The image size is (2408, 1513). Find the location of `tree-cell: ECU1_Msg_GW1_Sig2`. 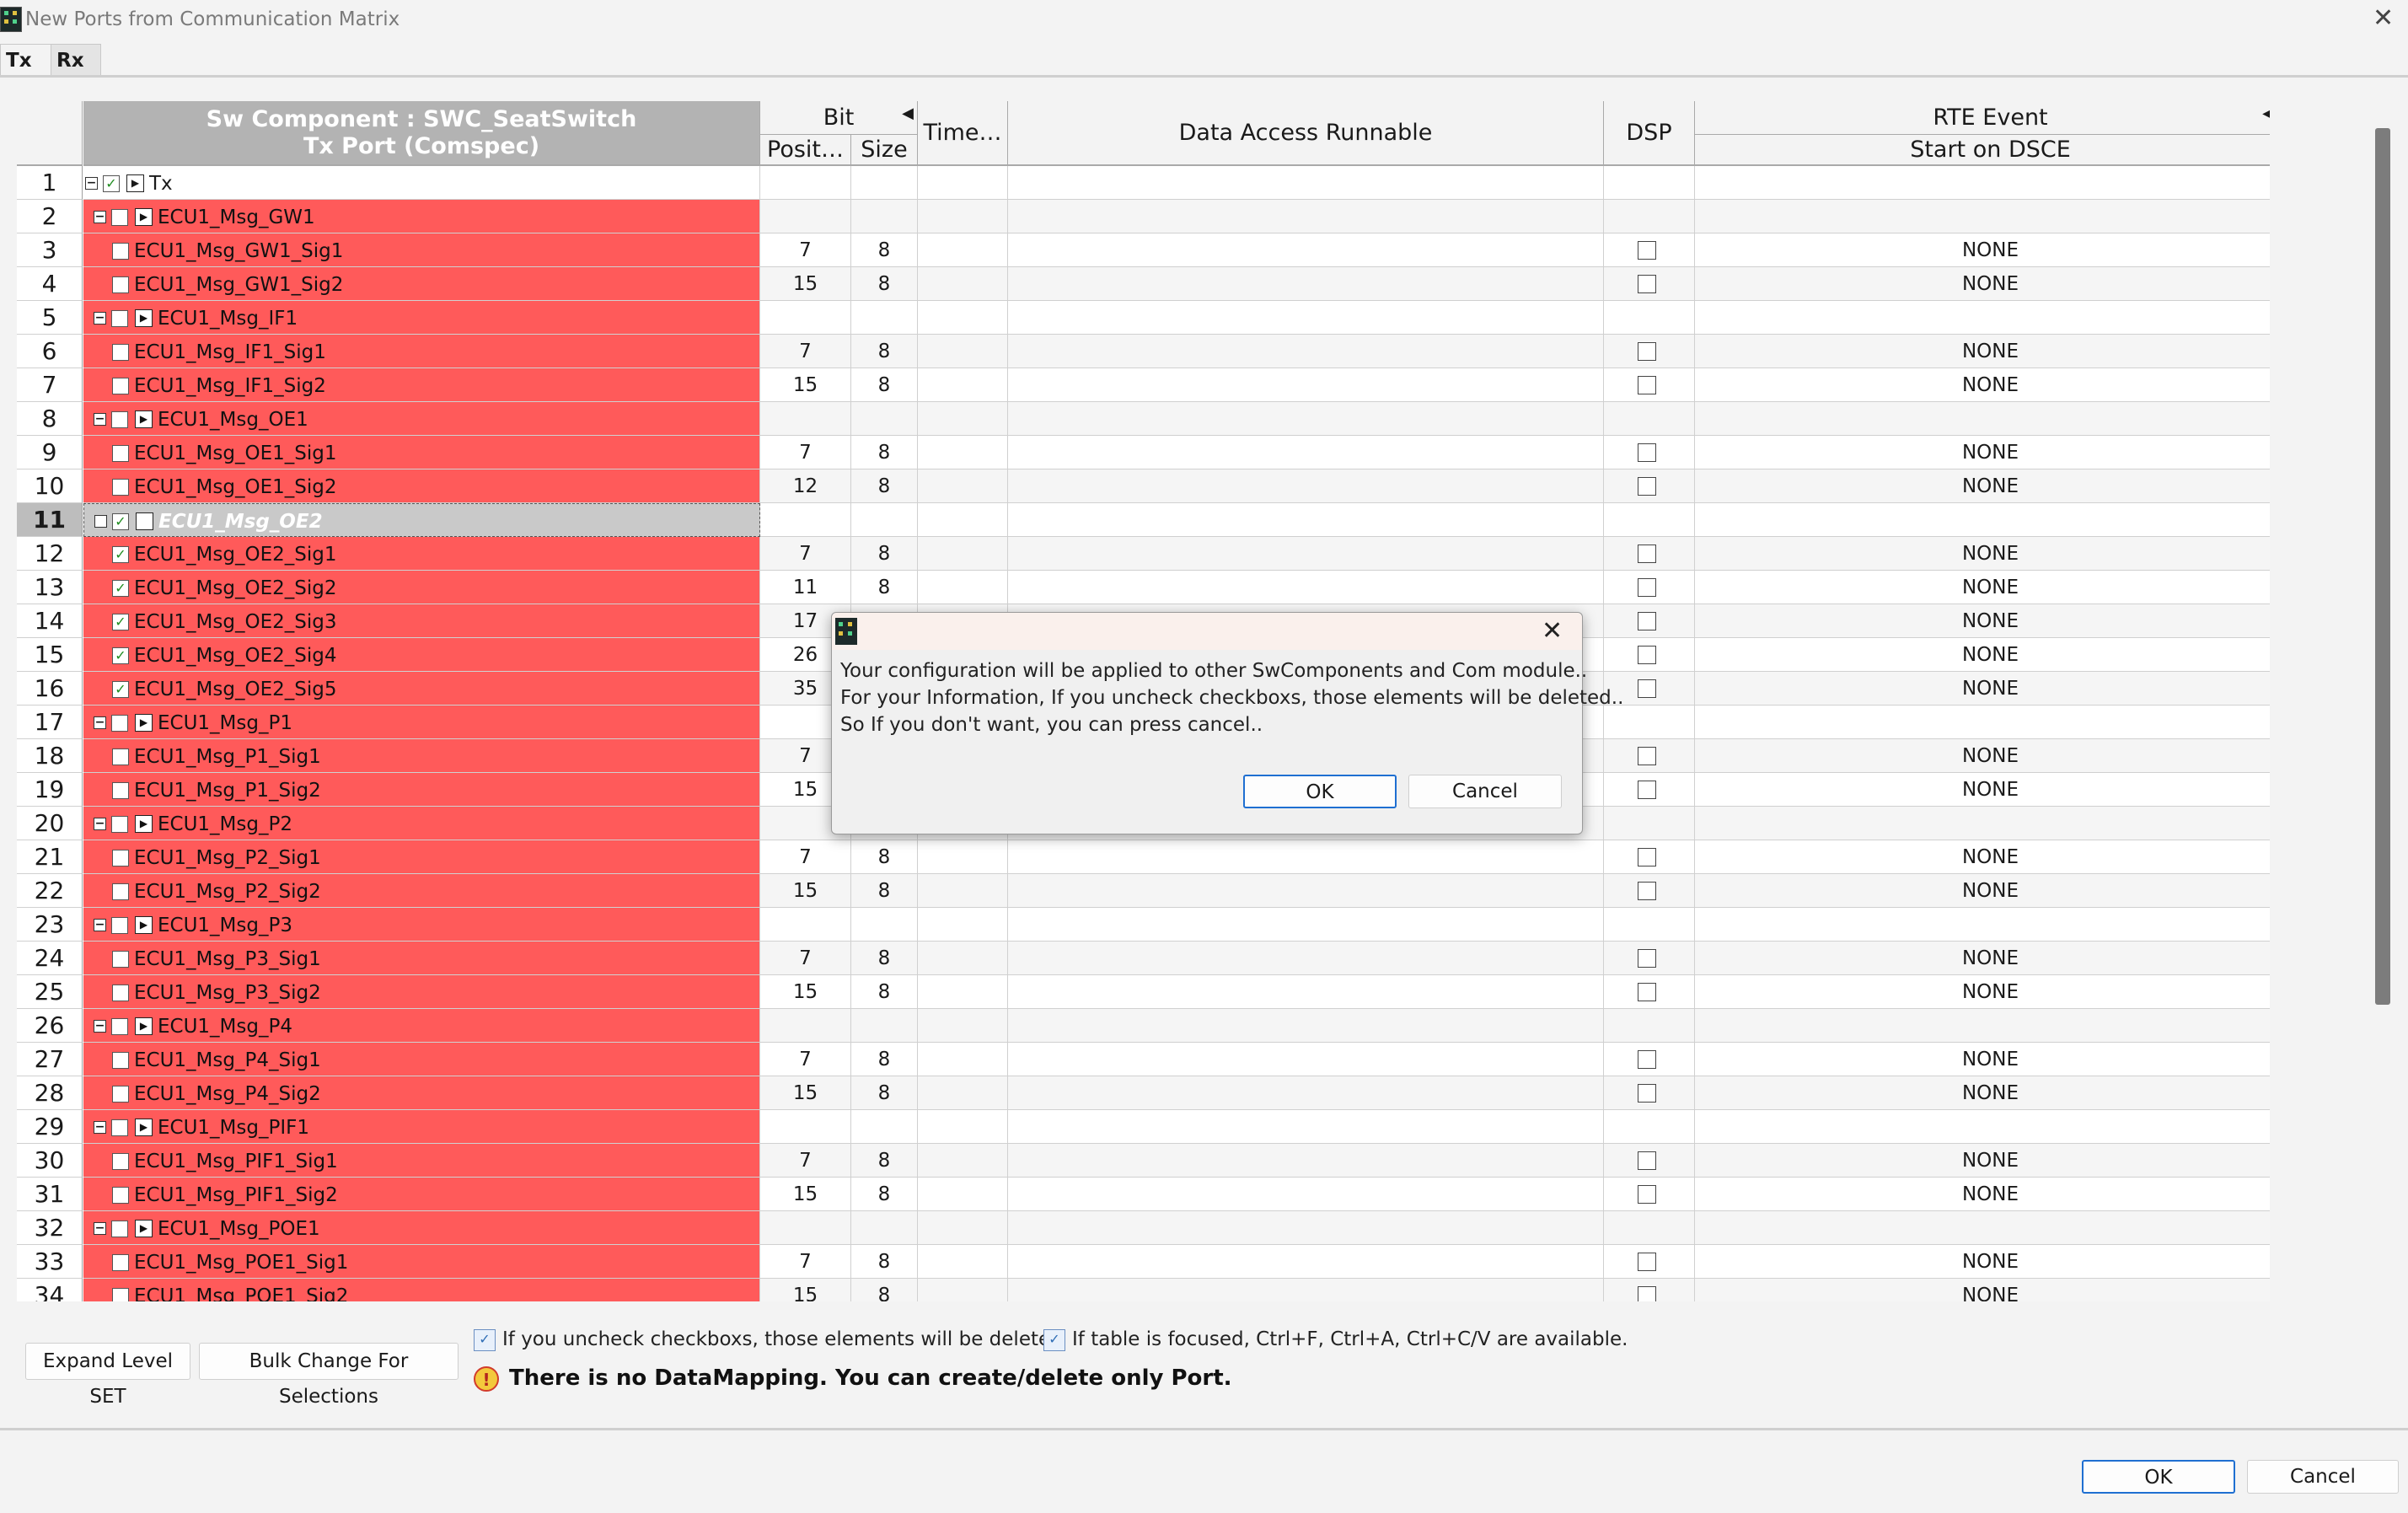

tree-cell: ECU1_Msg_GW1_Sig2 is located at coordinates (422, 284).